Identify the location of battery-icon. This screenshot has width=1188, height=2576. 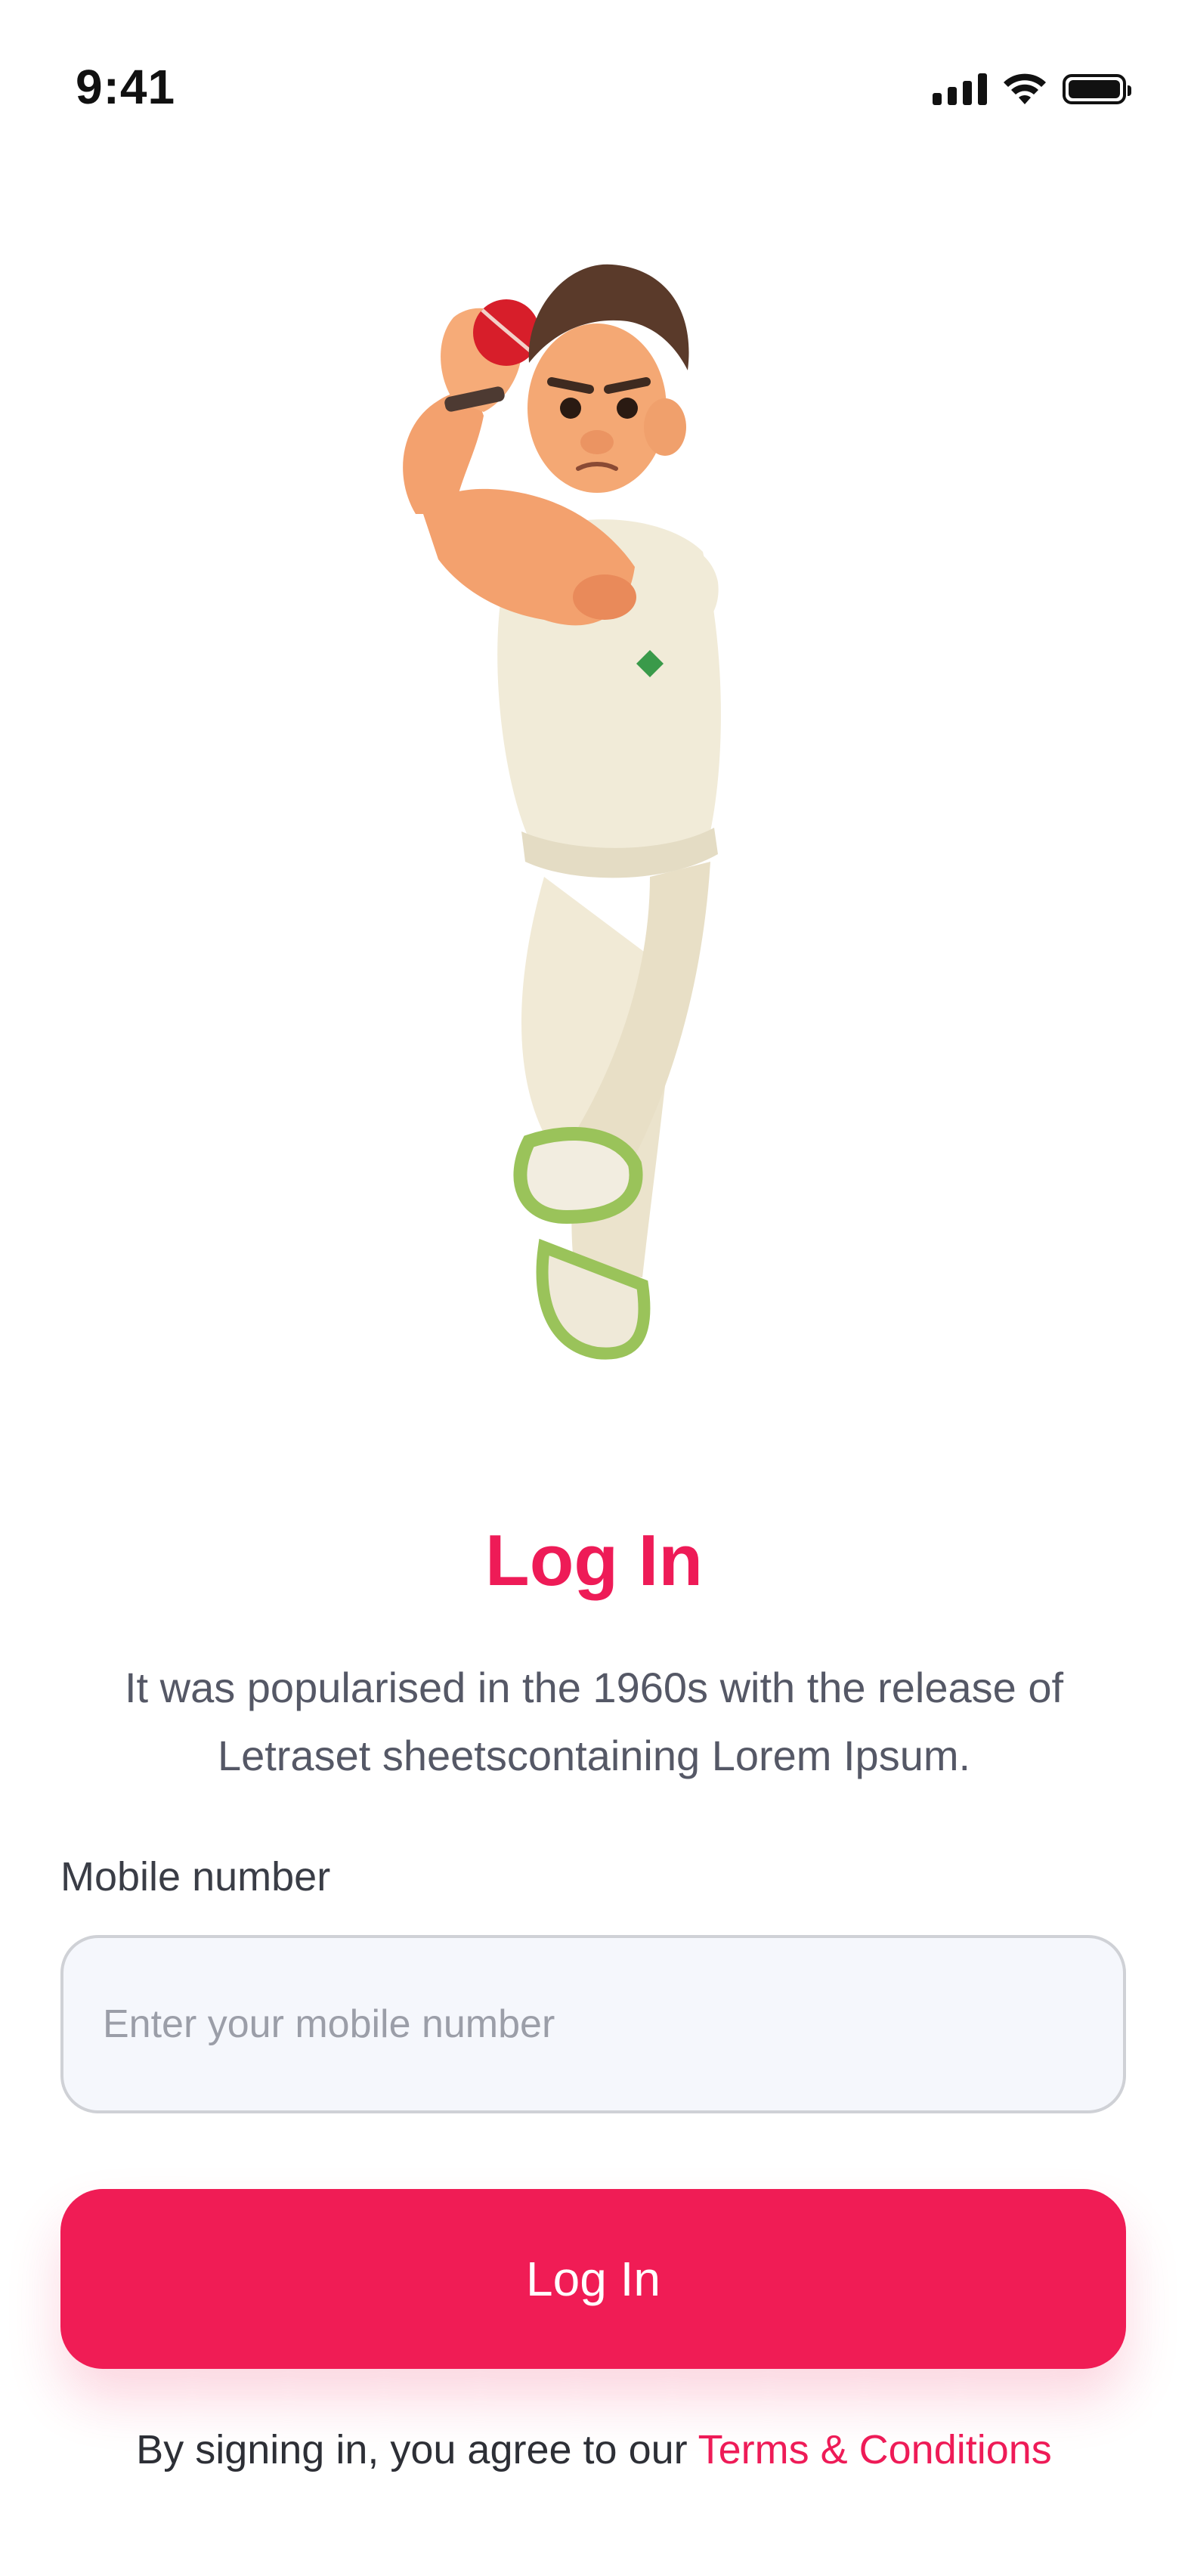
(1097, 89).